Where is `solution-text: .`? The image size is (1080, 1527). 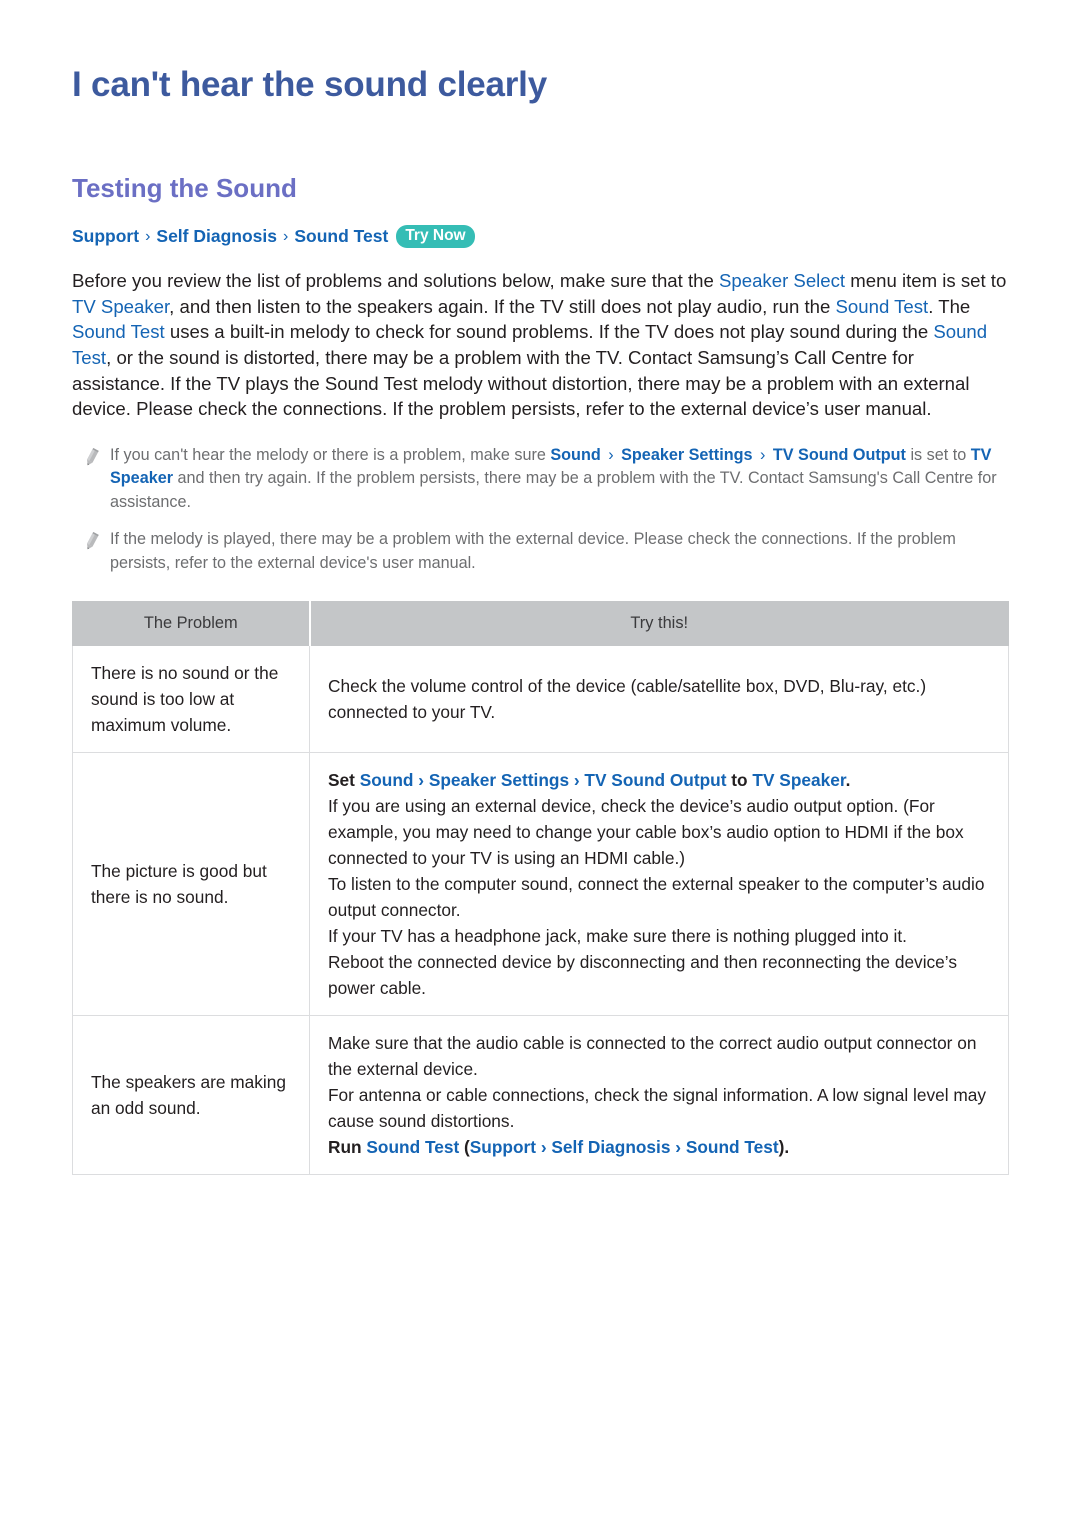
solution-text: . is located at coordinates (848, 780).